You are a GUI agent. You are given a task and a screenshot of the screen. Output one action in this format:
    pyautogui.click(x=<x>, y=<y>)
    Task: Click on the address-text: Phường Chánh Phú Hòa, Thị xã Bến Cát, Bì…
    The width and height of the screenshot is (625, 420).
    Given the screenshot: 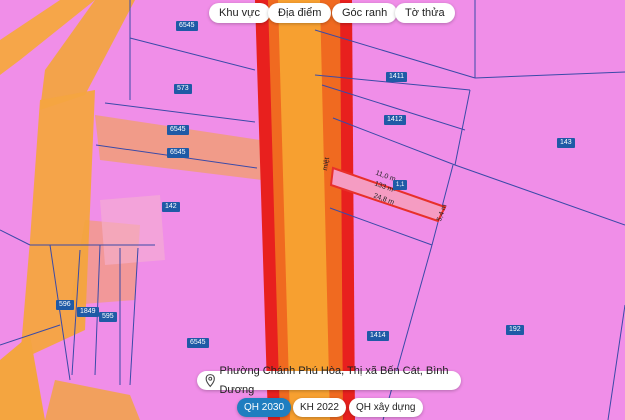 What is the action you would take?
    pyautogui.click(x=334, y=380)
    